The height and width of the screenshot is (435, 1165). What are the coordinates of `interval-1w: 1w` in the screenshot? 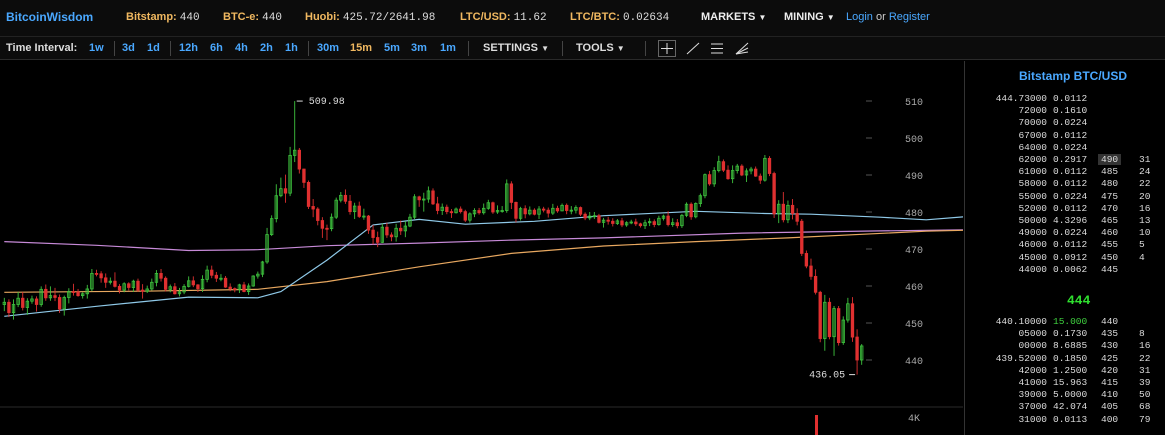 It's located at (96, 48).